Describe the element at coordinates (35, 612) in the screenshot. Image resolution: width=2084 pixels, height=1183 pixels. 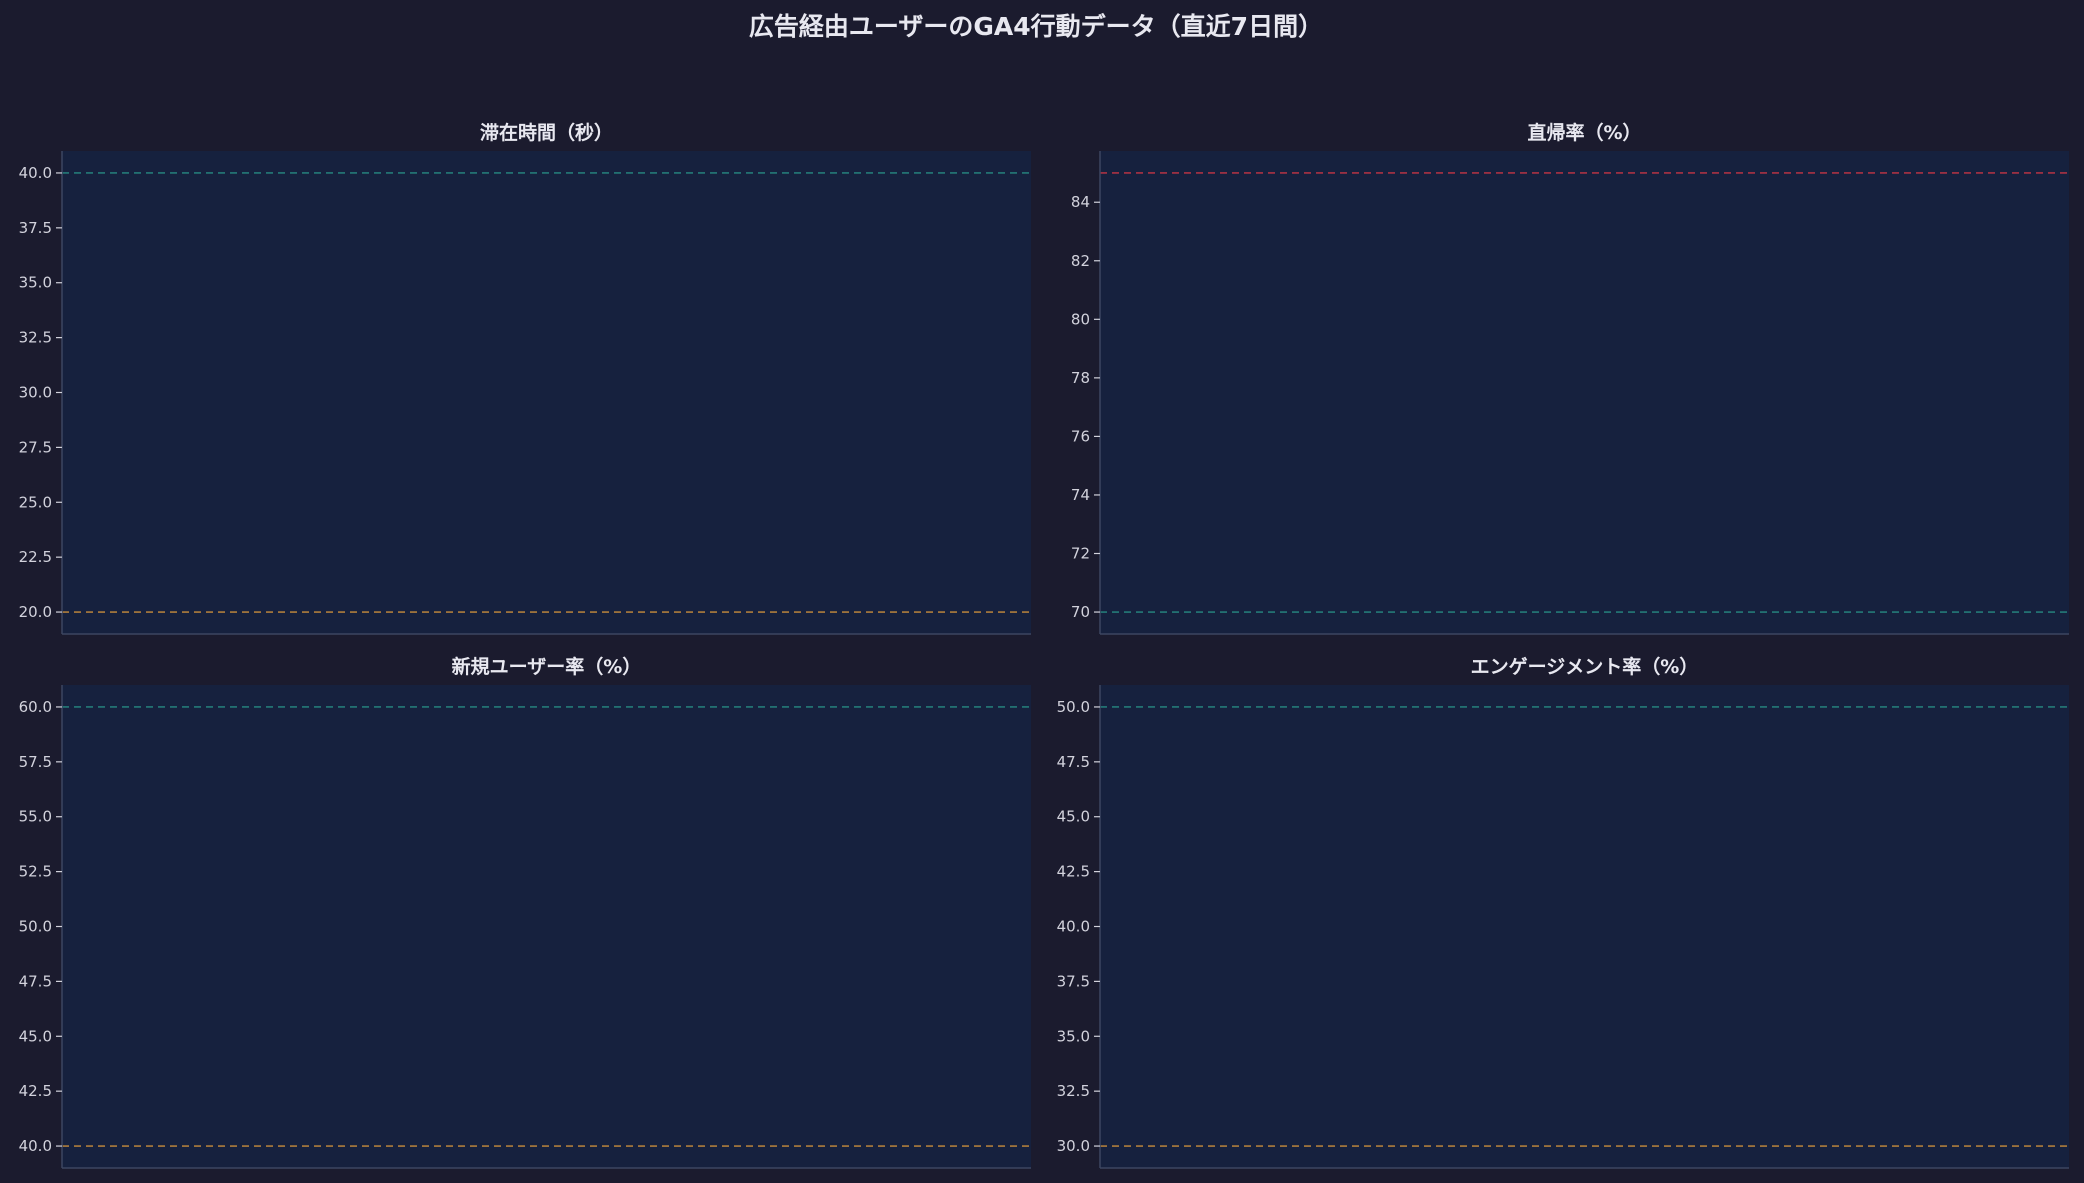
I see `y-tick-label: 20.0` at that location.